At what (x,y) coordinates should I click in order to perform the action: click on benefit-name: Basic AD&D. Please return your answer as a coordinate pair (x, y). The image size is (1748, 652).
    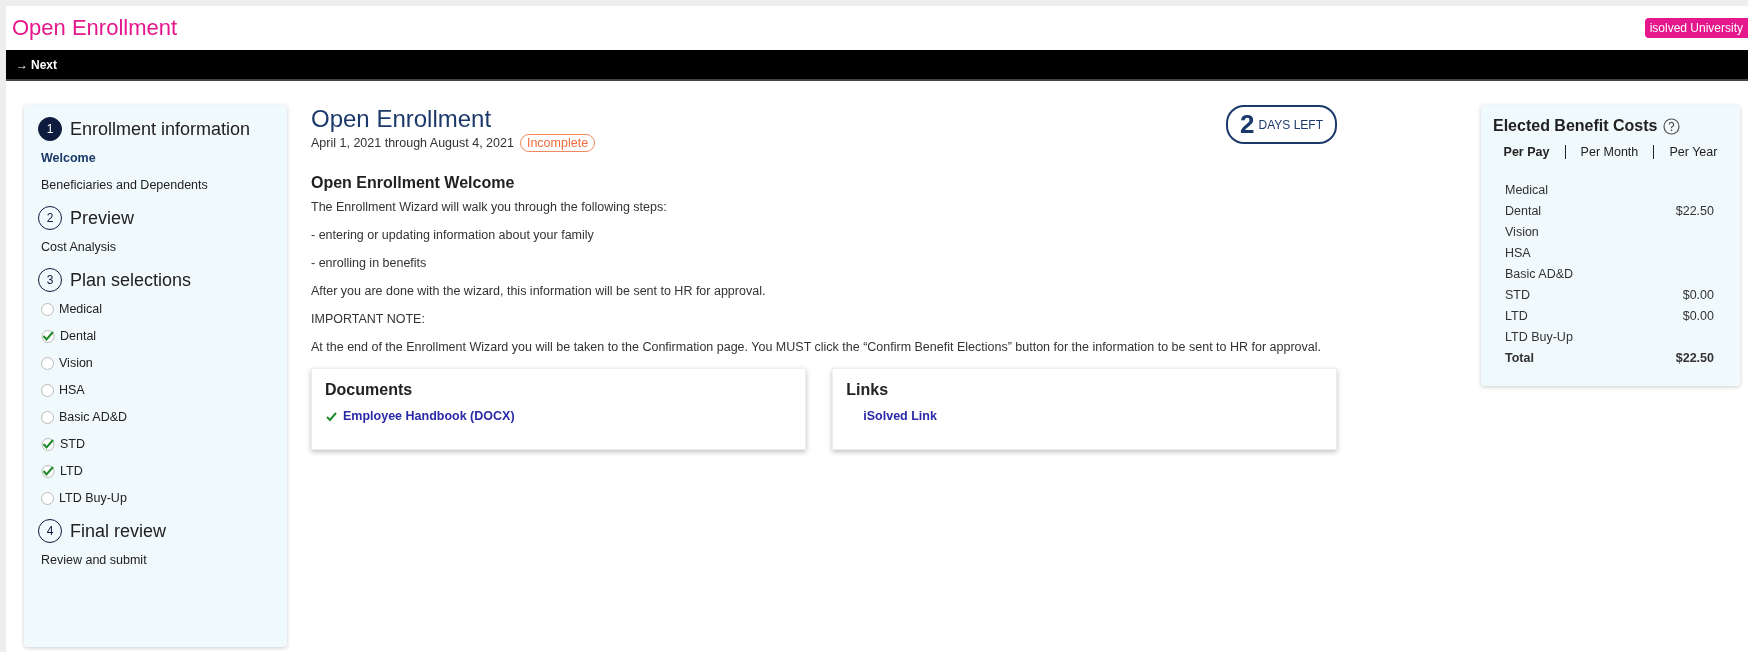
    Looking at the image, I should click on (1539, 274).